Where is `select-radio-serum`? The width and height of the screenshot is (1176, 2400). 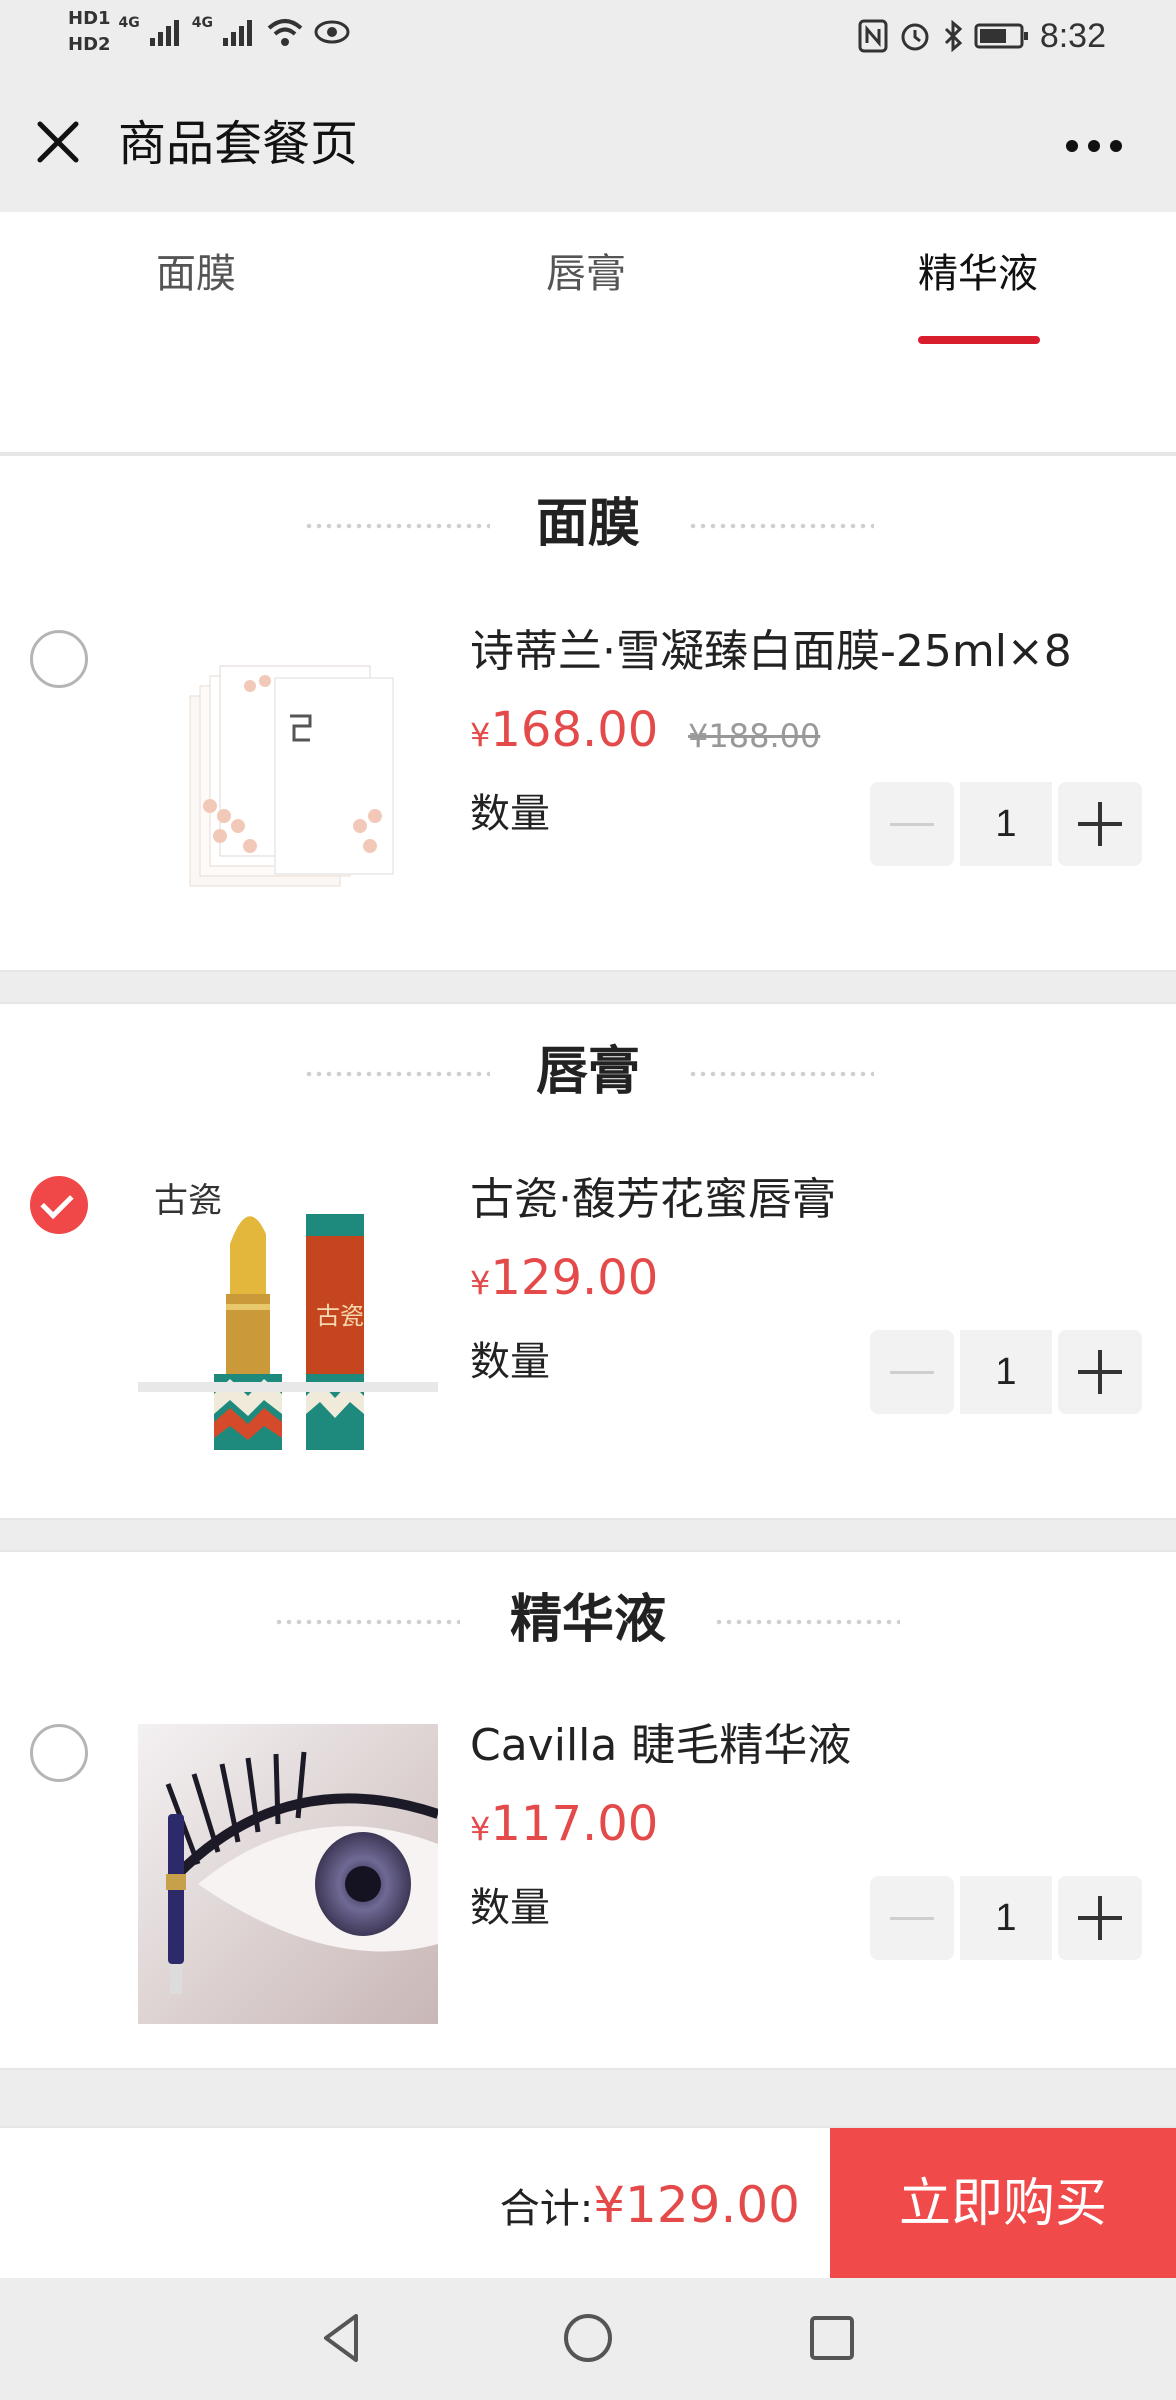
select-radio-serum is located at coordinates (59, 1753).